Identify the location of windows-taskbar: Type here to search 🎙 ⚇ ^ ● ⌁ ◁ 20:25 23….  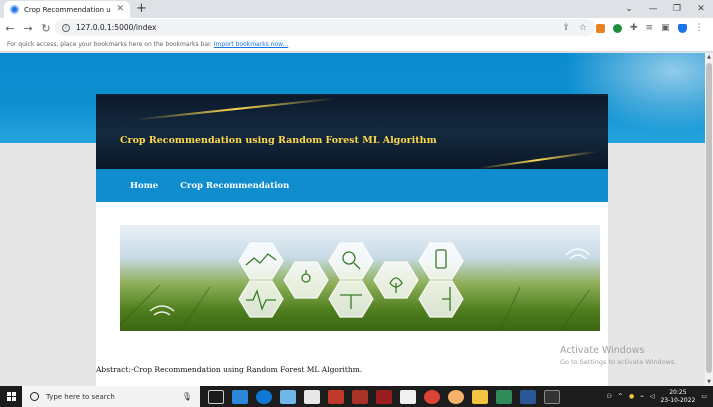
(356, 396).